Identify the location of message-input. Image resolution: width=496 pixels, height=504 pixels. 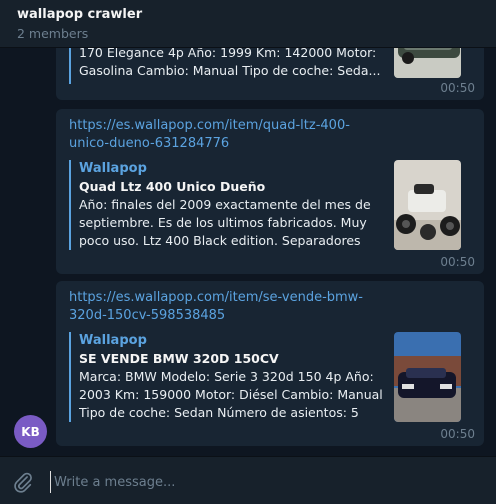
(260, 482).